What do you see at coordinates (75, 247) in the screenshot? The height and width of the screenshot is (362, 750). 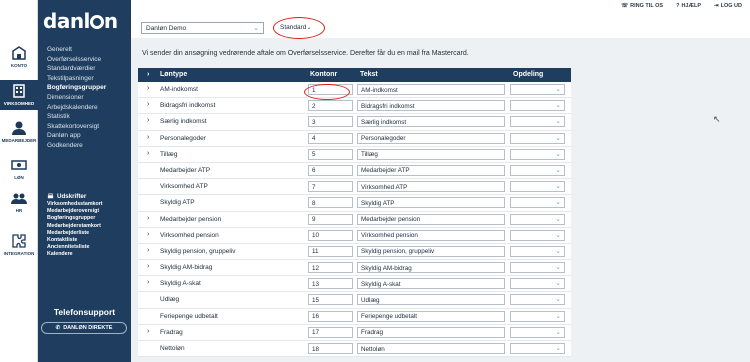 I see `udskrift-item: Anciennitetsliste` at bounding box center [75, 247].